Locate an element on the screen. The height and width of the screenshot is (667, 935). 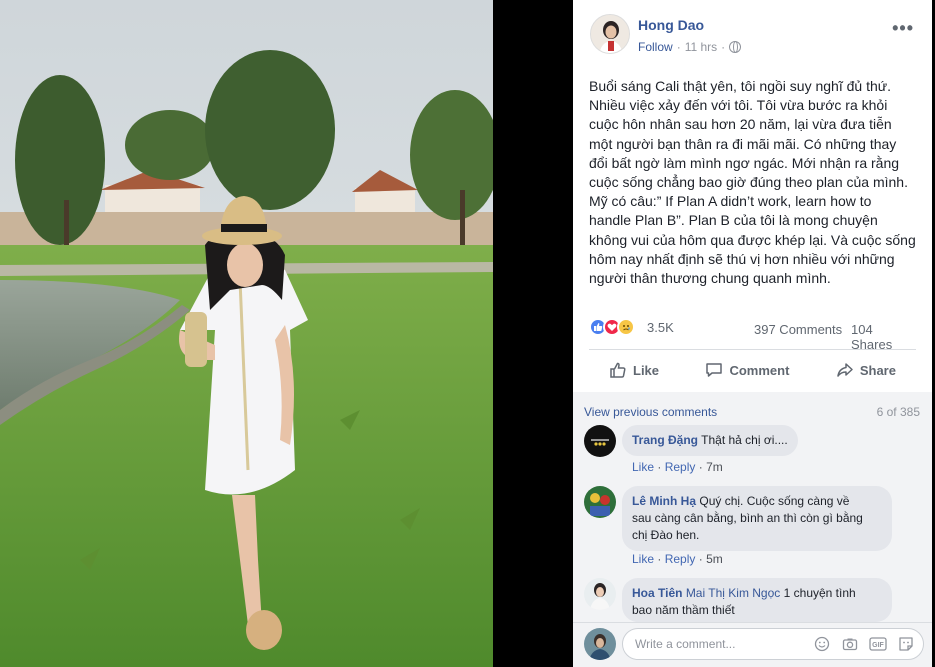
comment-actions: Like · Reply · 5m is located at coordinates (677, 559).